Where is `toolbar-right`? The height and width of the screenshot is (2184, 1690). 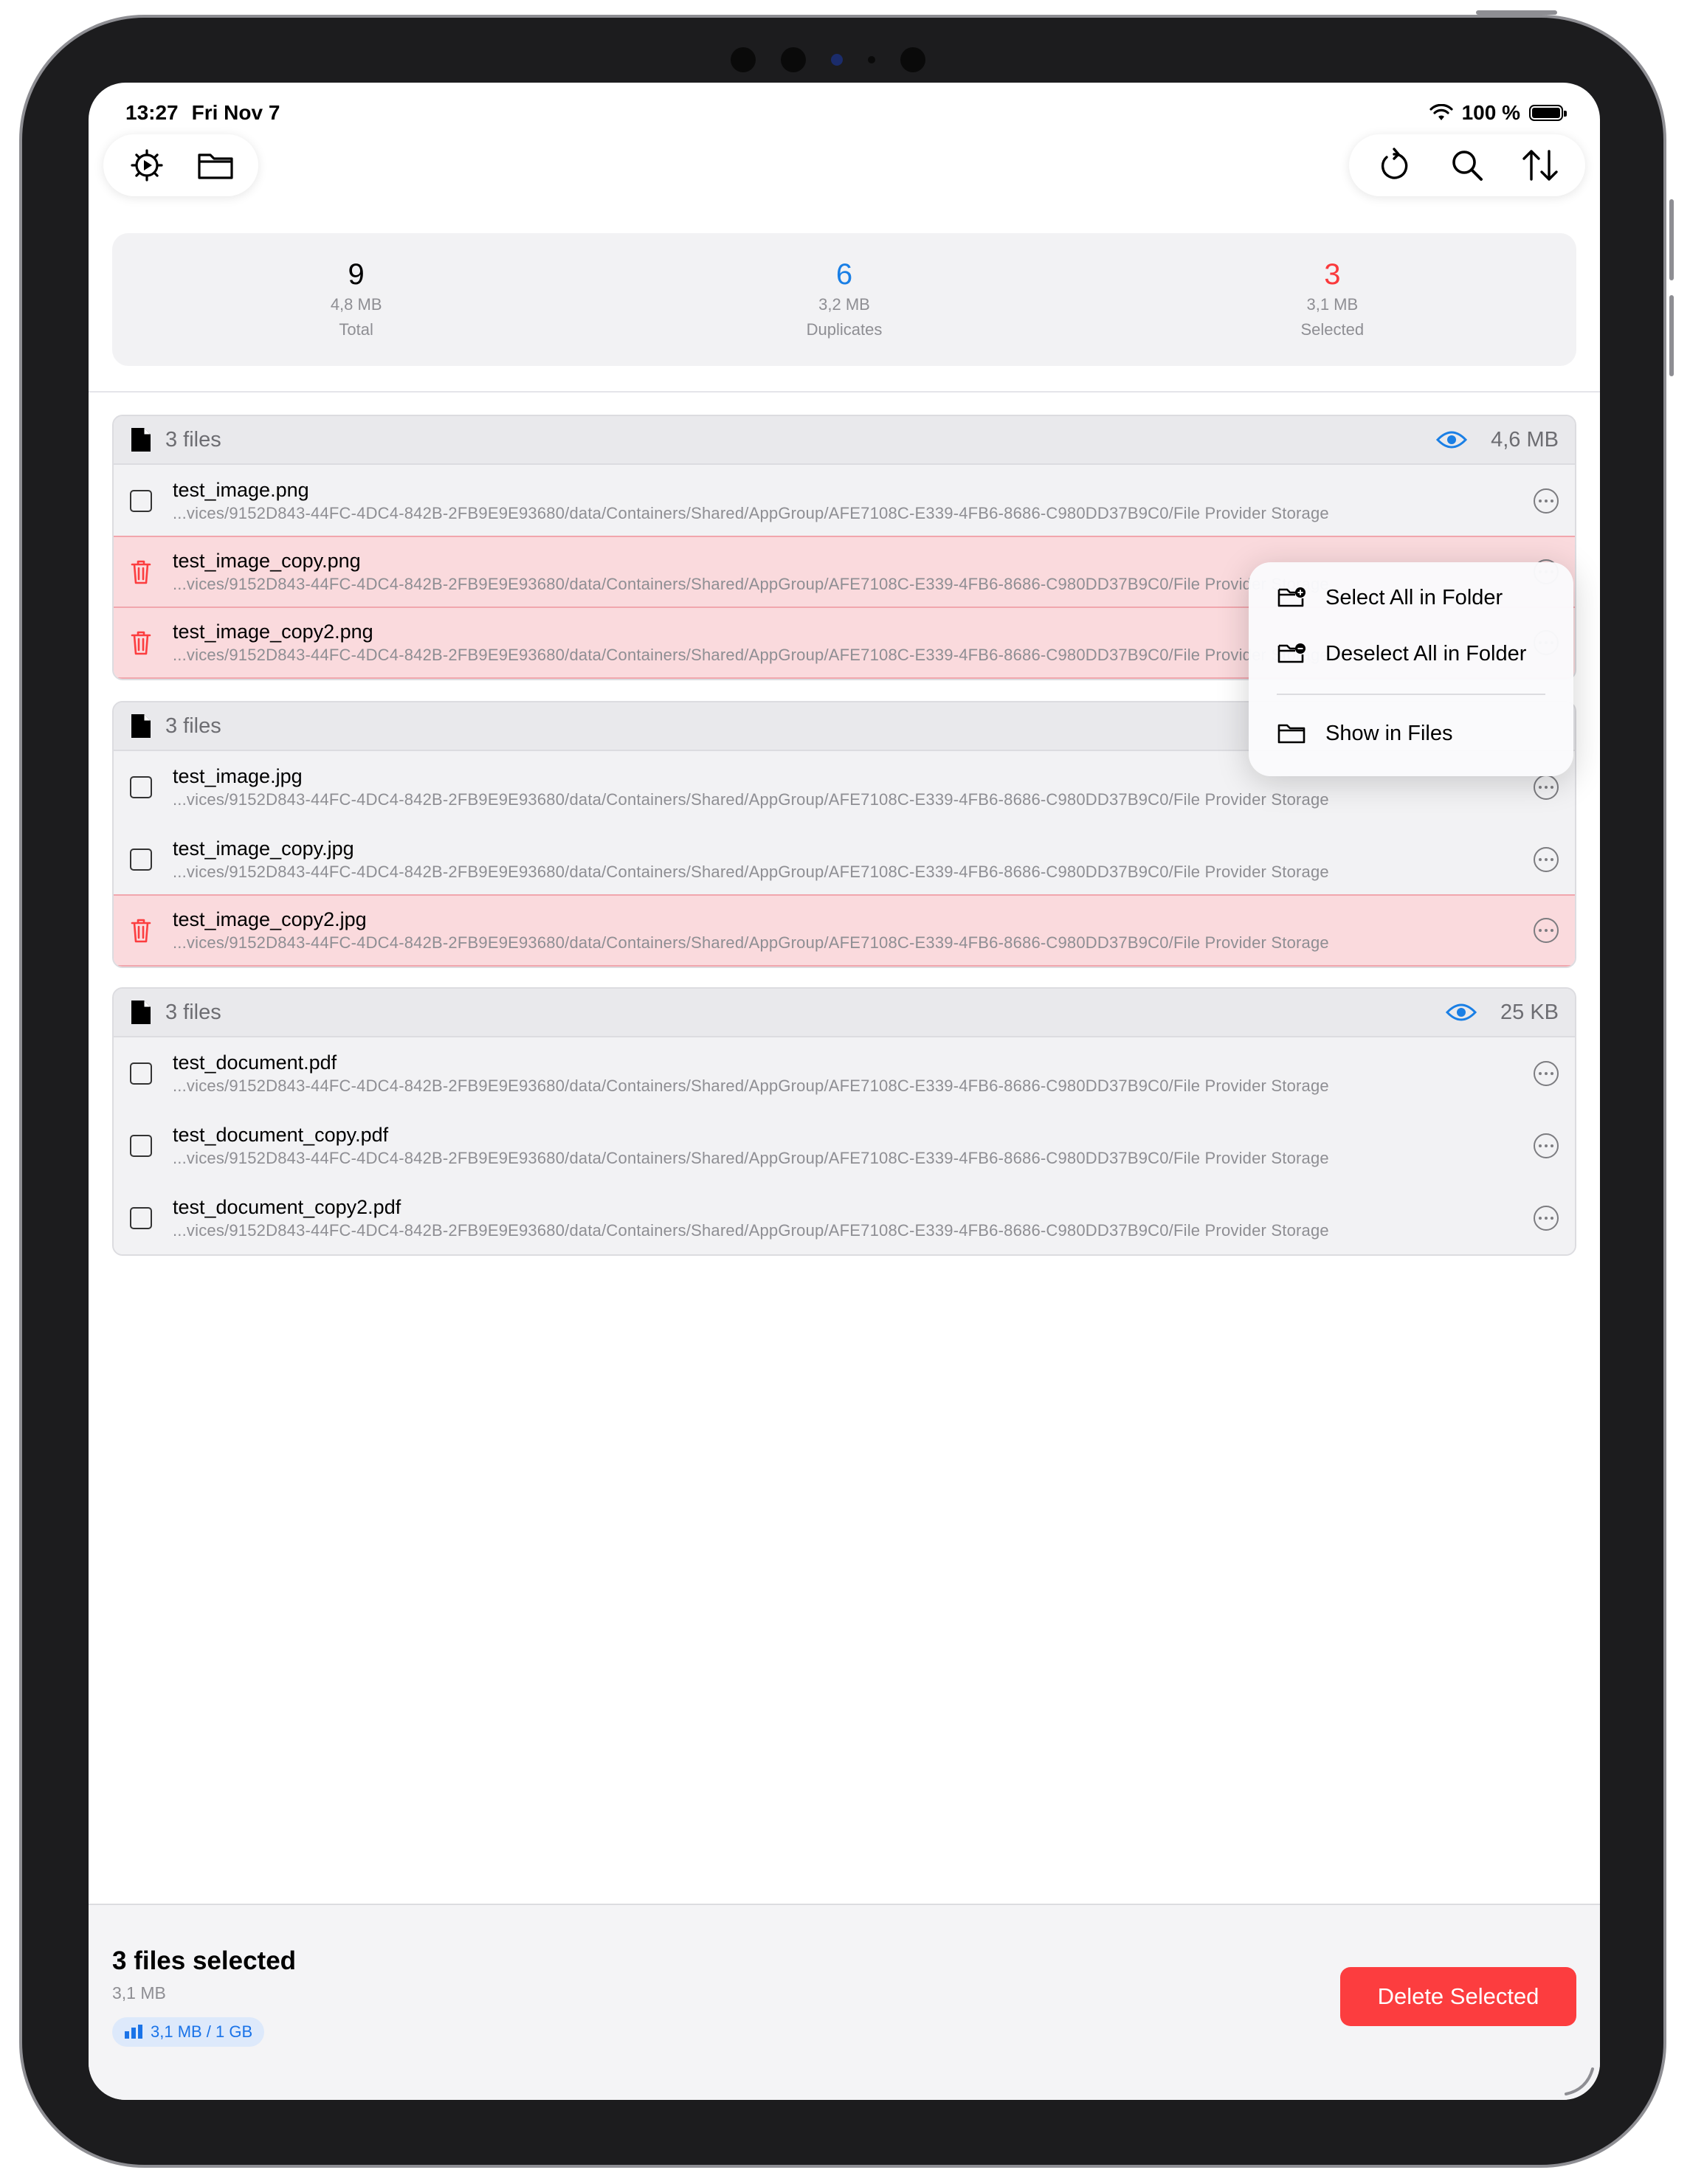 toolbar-right is located at coordinates (1467, 165).